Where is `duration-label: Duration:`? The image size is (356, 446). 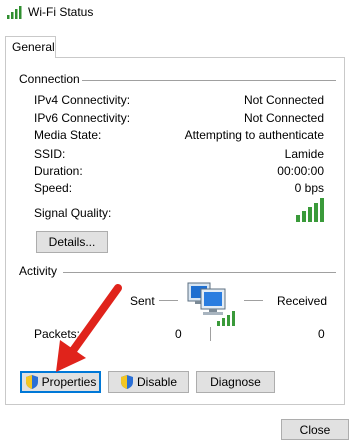 duration-label: Duration: is located at coordinates (58, 171).